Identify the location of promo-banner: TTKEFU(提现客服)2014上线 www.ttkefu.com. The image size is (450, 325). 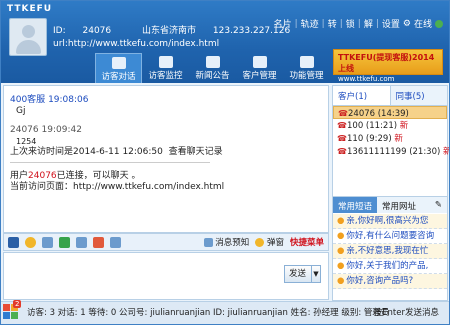
(388, 66).